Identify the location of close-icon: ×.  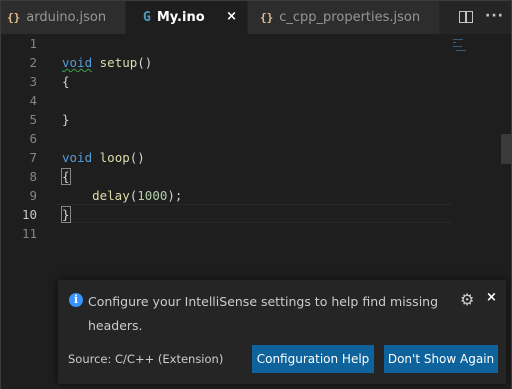
(491, 297).